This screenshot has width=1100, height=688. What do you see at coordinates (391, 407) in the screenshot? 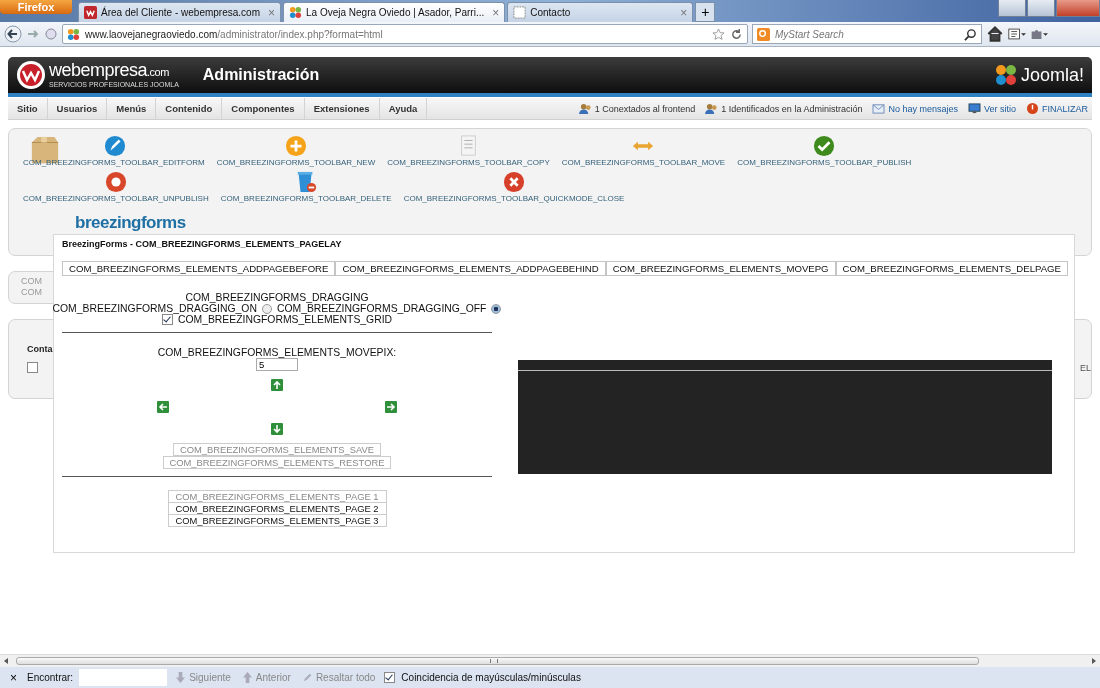
I see `arrow-right-icon` at bounding box center [391, 407].